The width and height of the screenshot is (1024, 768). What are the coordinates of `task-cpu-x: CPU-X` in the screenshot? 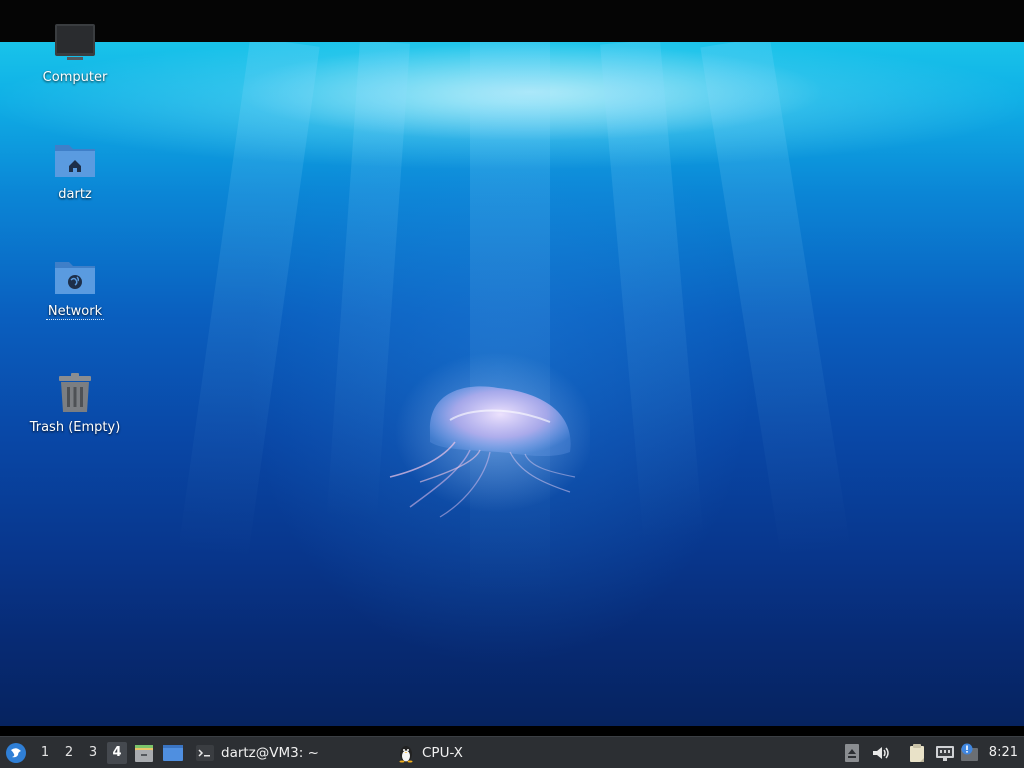 It's located at (429, 753).